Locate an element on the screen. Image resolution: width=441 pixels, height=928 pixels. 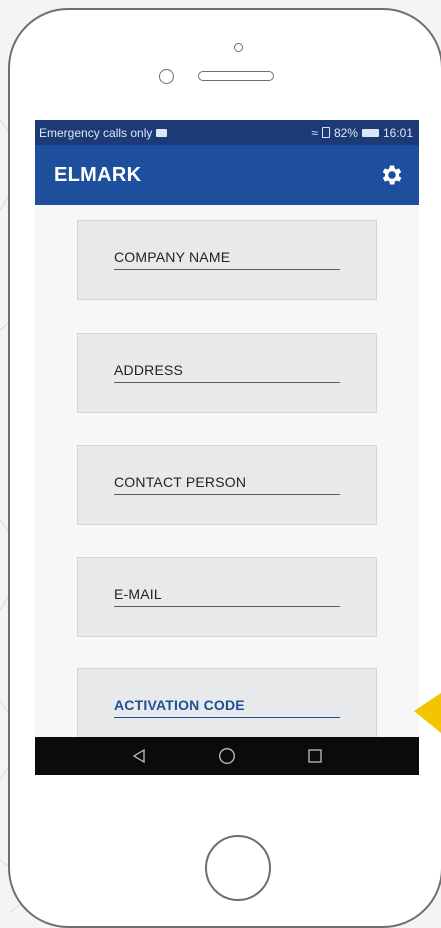
front-camera-icon is located at coordinates (238, 47).